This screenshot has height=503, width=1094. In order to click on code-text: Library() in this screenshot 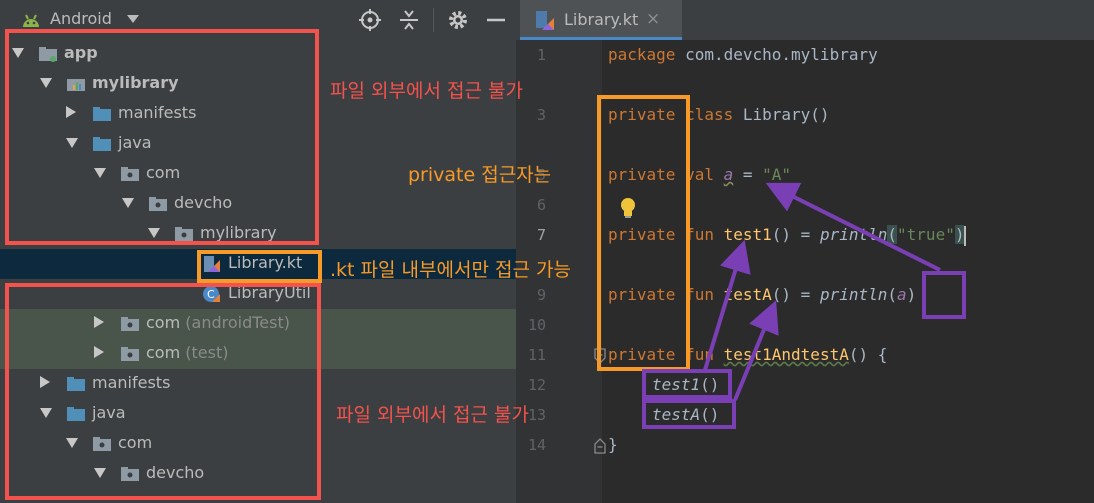, I will do `click(781, 114)`.